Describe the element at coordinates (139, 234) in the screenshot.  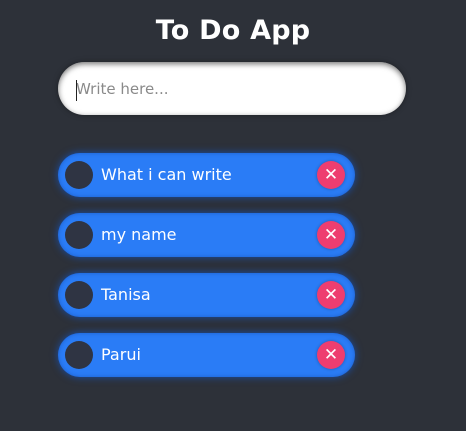
I see `todo-item-text: my name` at that location.